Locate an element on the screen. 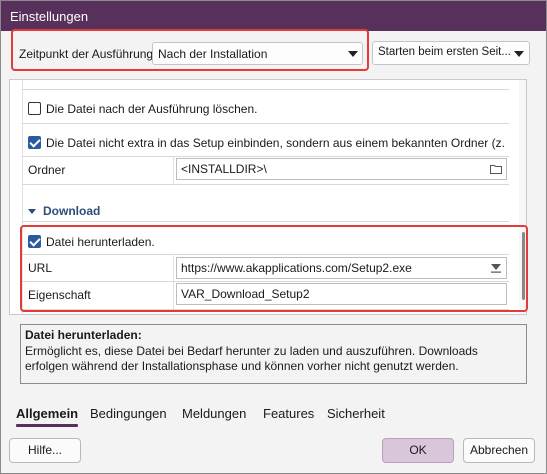 This screenshot has height=474, width=547. chevron-down-icon is located at coordinates (519, 54).